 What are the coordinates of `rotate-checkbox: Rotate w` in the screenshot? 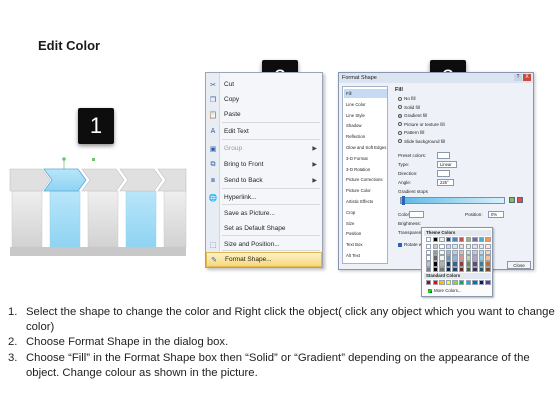 It's located at (410, 244).